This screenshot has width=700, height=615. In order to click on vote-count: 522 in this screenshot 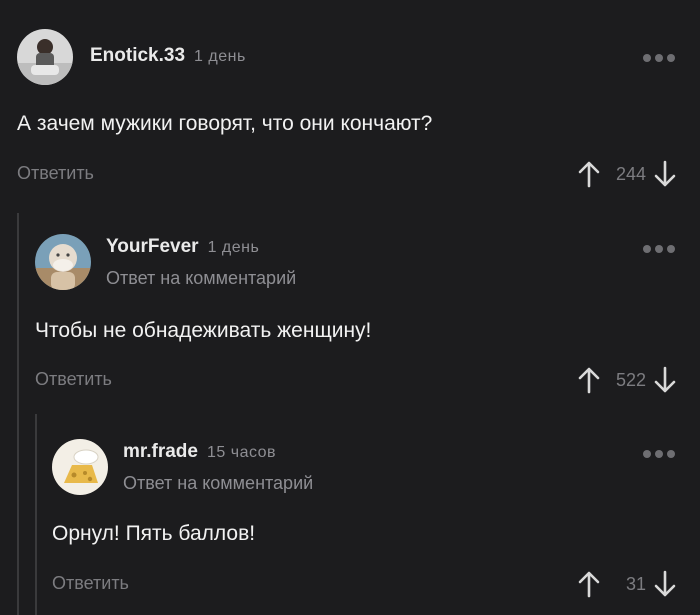, I will do `click(630, 379)`.